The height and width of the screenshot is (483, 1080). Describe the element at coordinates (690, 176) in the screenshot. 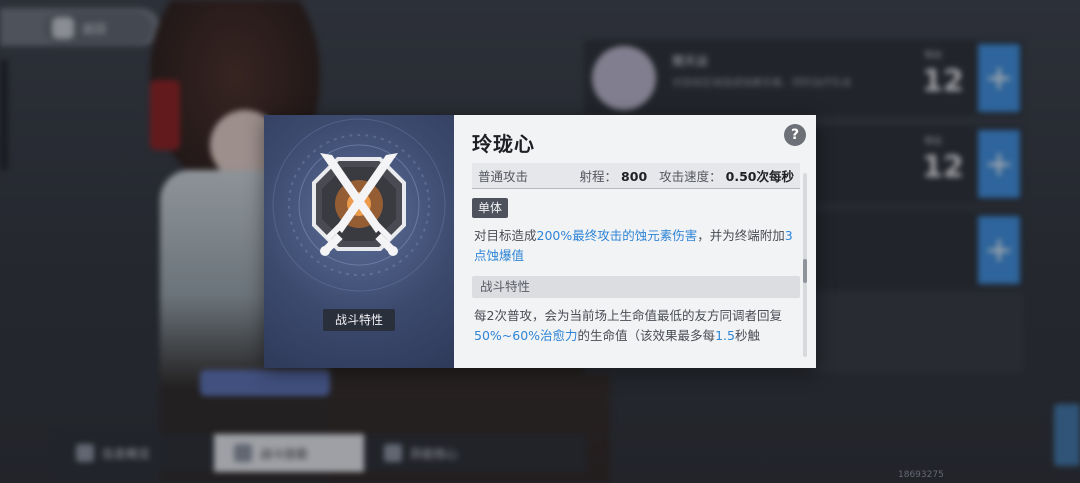

I see `speed-label: 攻击速度：` at that location.